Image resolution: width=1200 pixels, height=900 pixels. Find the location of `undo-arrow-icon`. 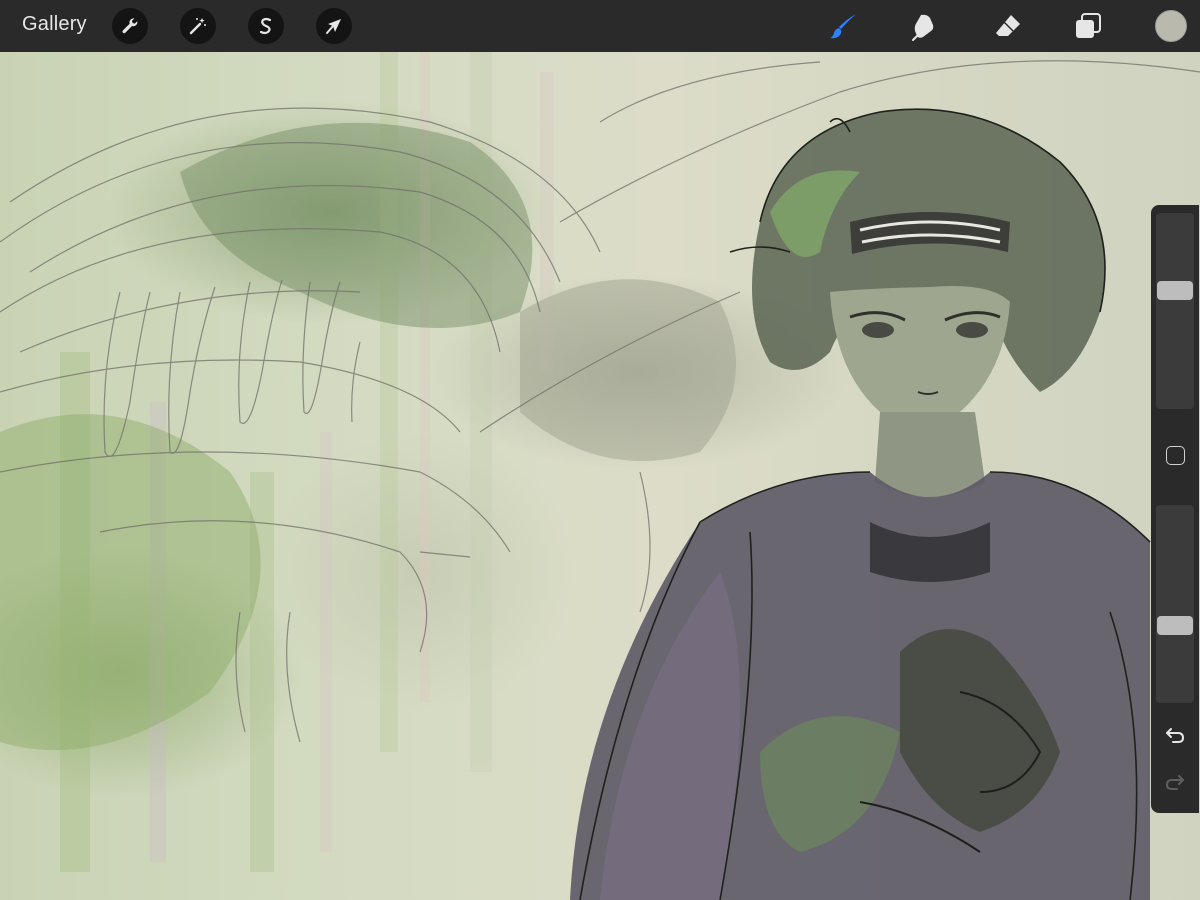

undo-arrow-icon is located at coordinates (1175, 735).